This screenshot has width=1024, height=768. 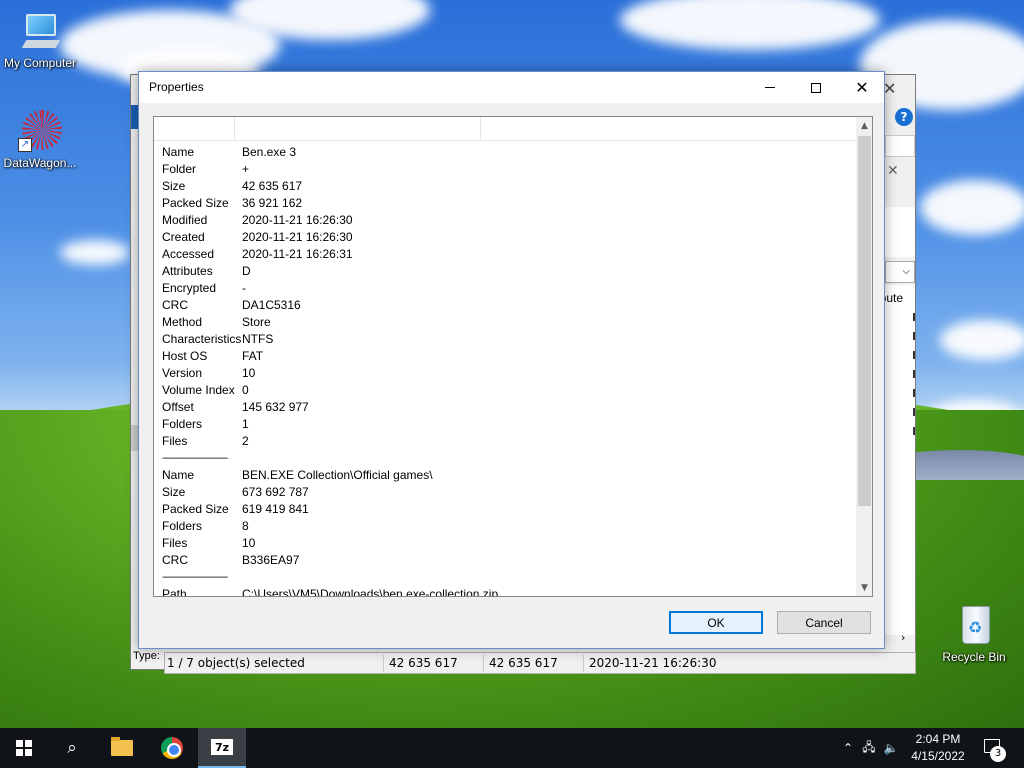 What do you see at coordinates (507, 492) in the screenshot?
I see `property-row: Size 673 692 787` at bounding box center [507, 492].